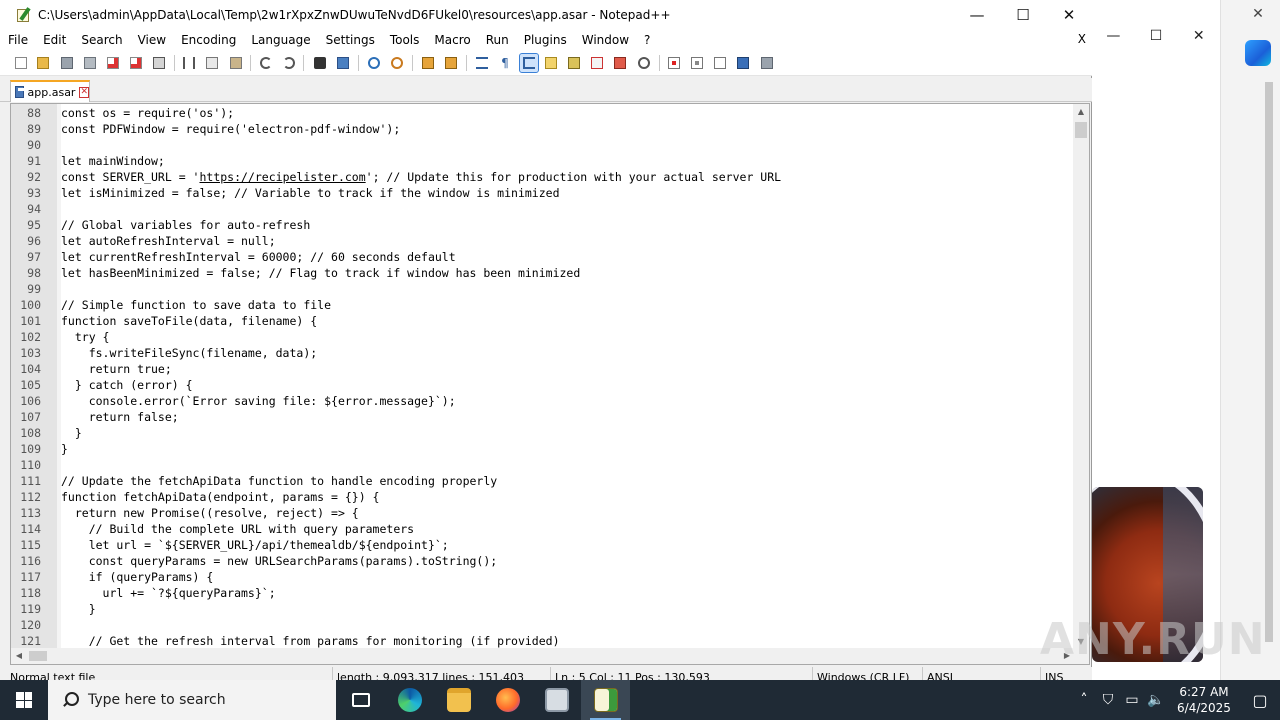 The image size is (1280, 720). Describe the element at coordinates (67, 63) in the screenshot. I see `save-icon` at that location.